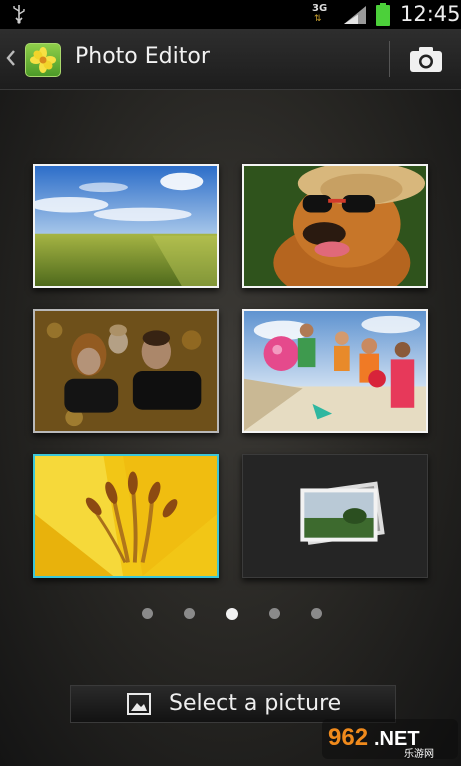 This screenshot has width=461, height=766. I want to click on page-indicator, so click(230, 615).